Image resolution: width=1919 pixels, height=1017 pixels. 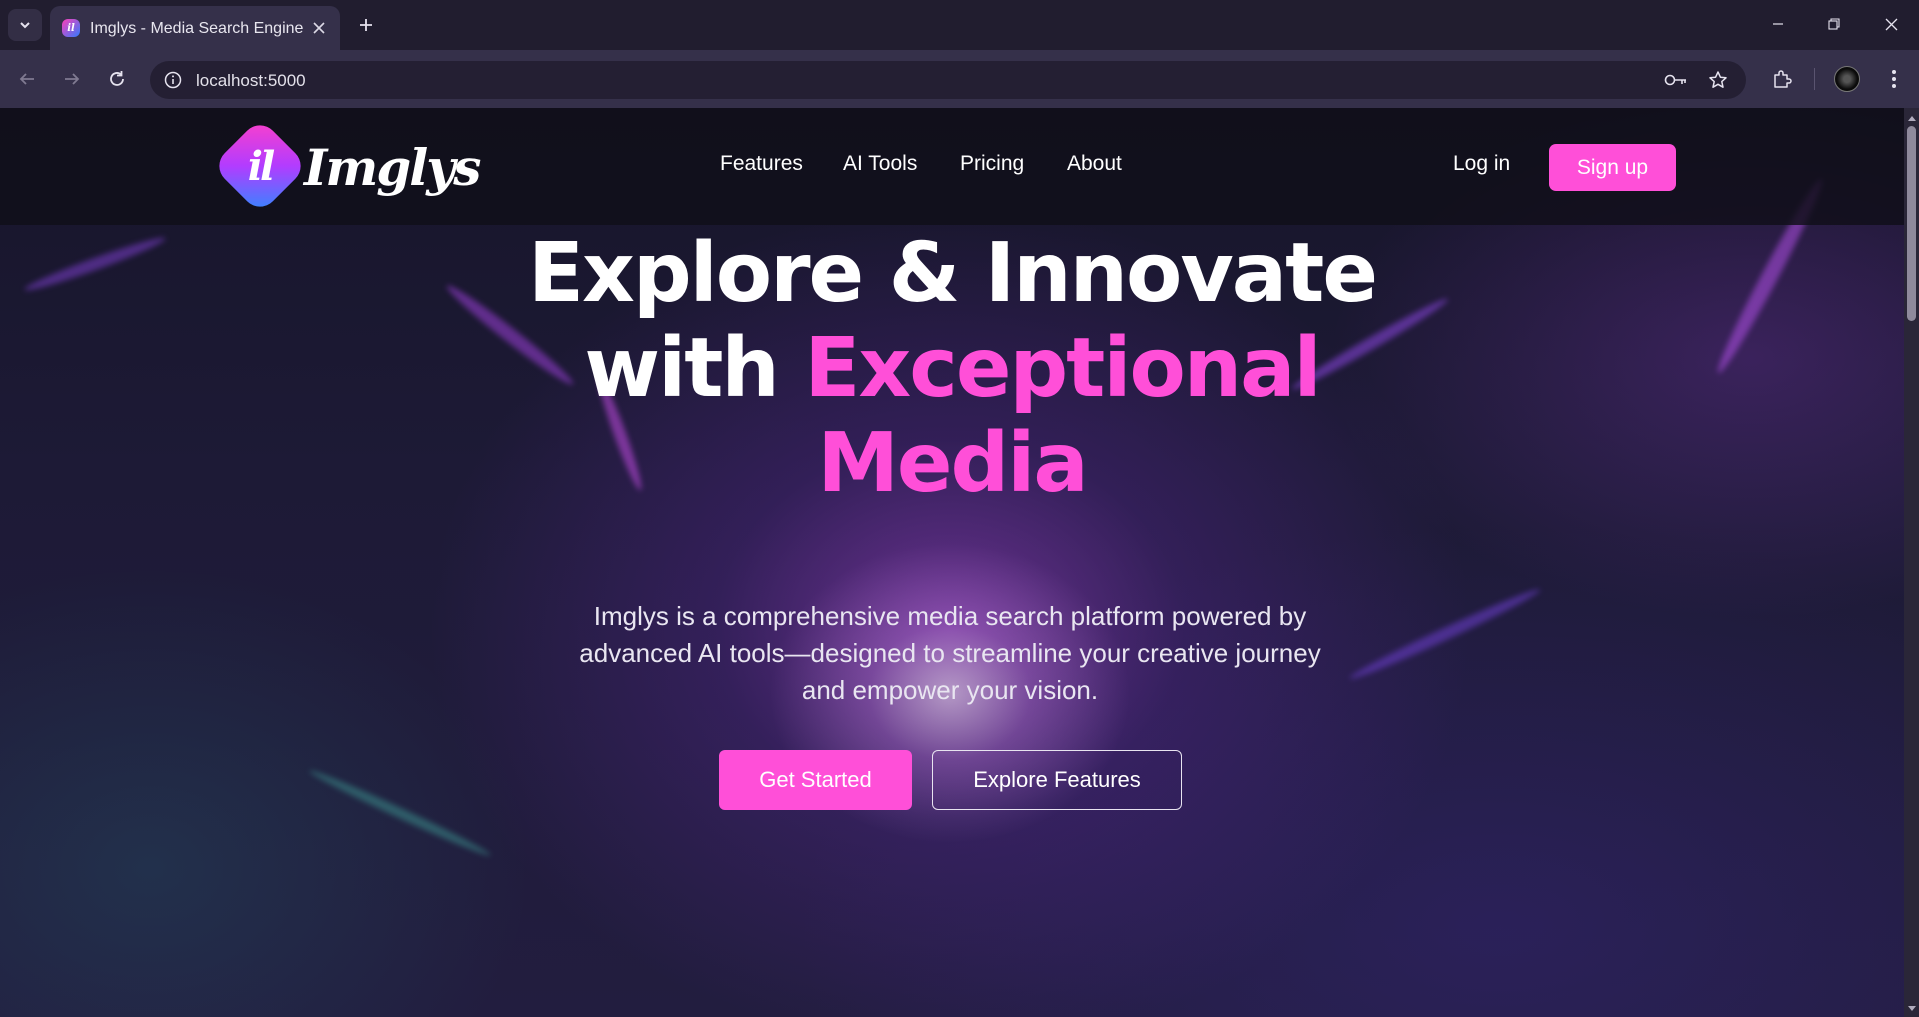 I want to click on browser-toolbar: localhost:5000, so click(x=959, y=79).